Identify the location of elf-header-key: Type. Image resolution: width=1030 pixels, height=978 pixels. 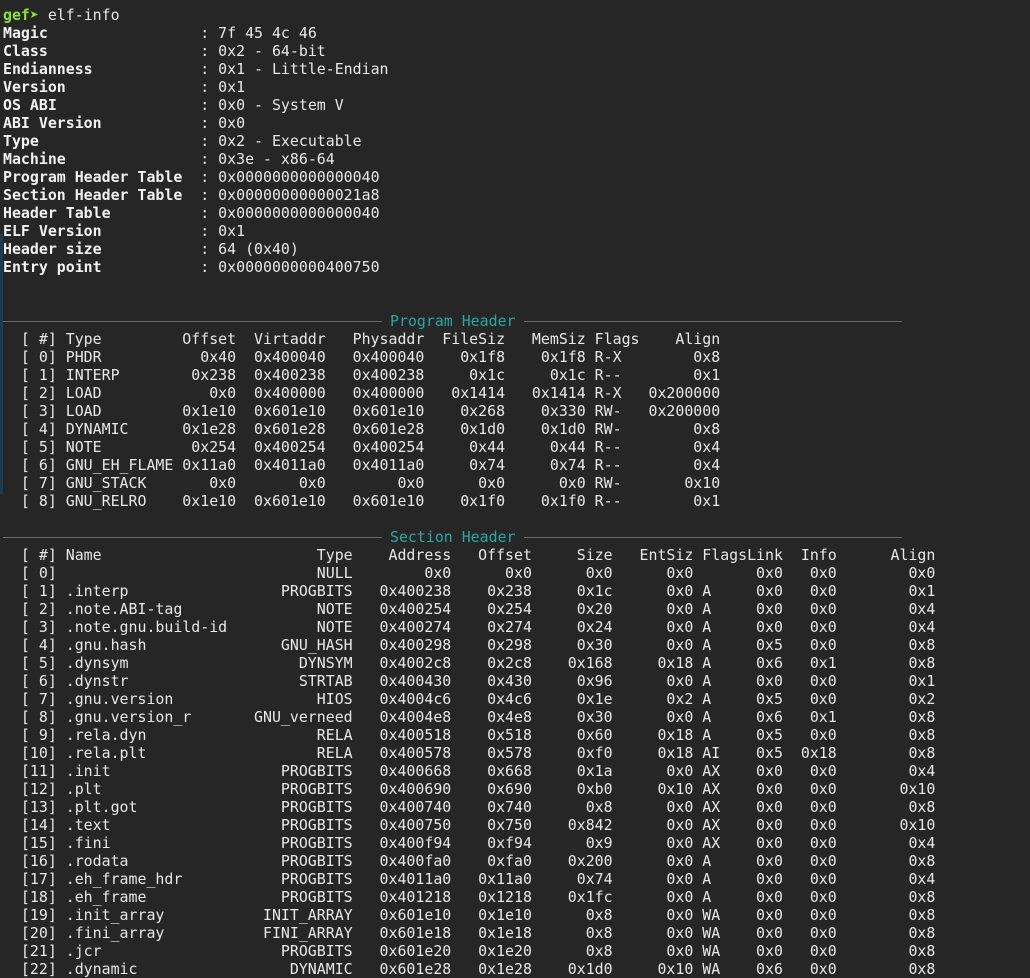
(102, 141).